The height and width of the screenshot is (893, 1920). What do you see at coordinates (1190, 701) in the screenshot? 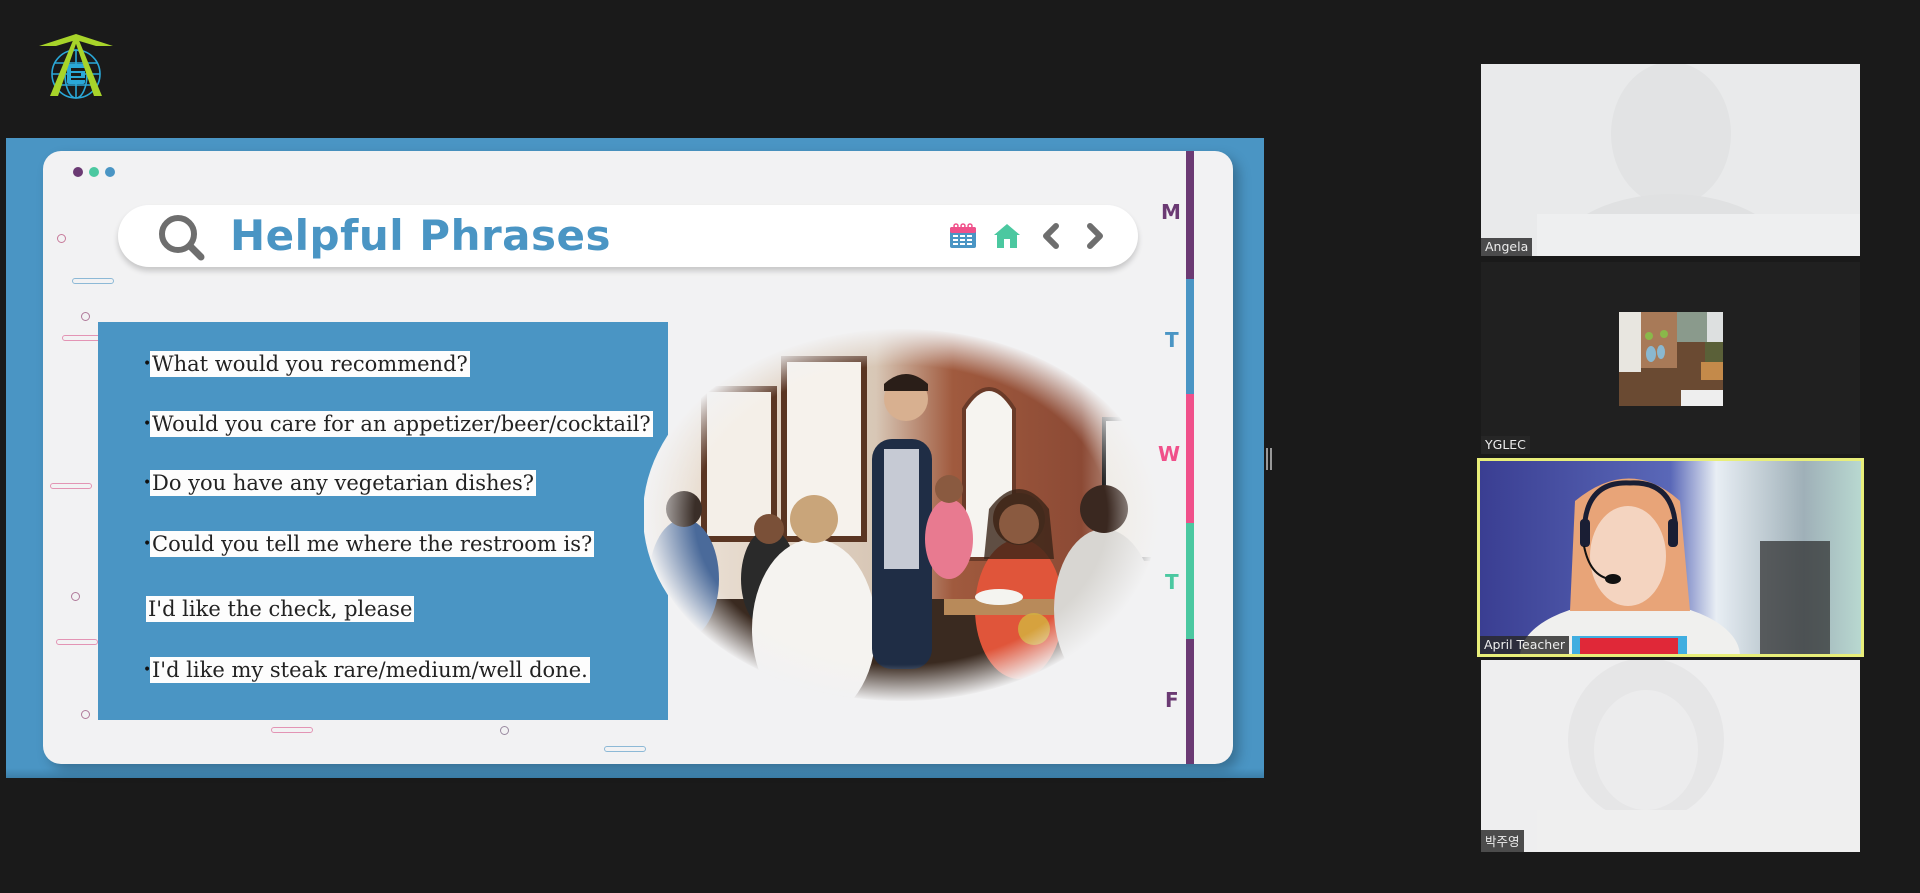
I see `weekday-segment-fri` at bounding box center [1190, 701].